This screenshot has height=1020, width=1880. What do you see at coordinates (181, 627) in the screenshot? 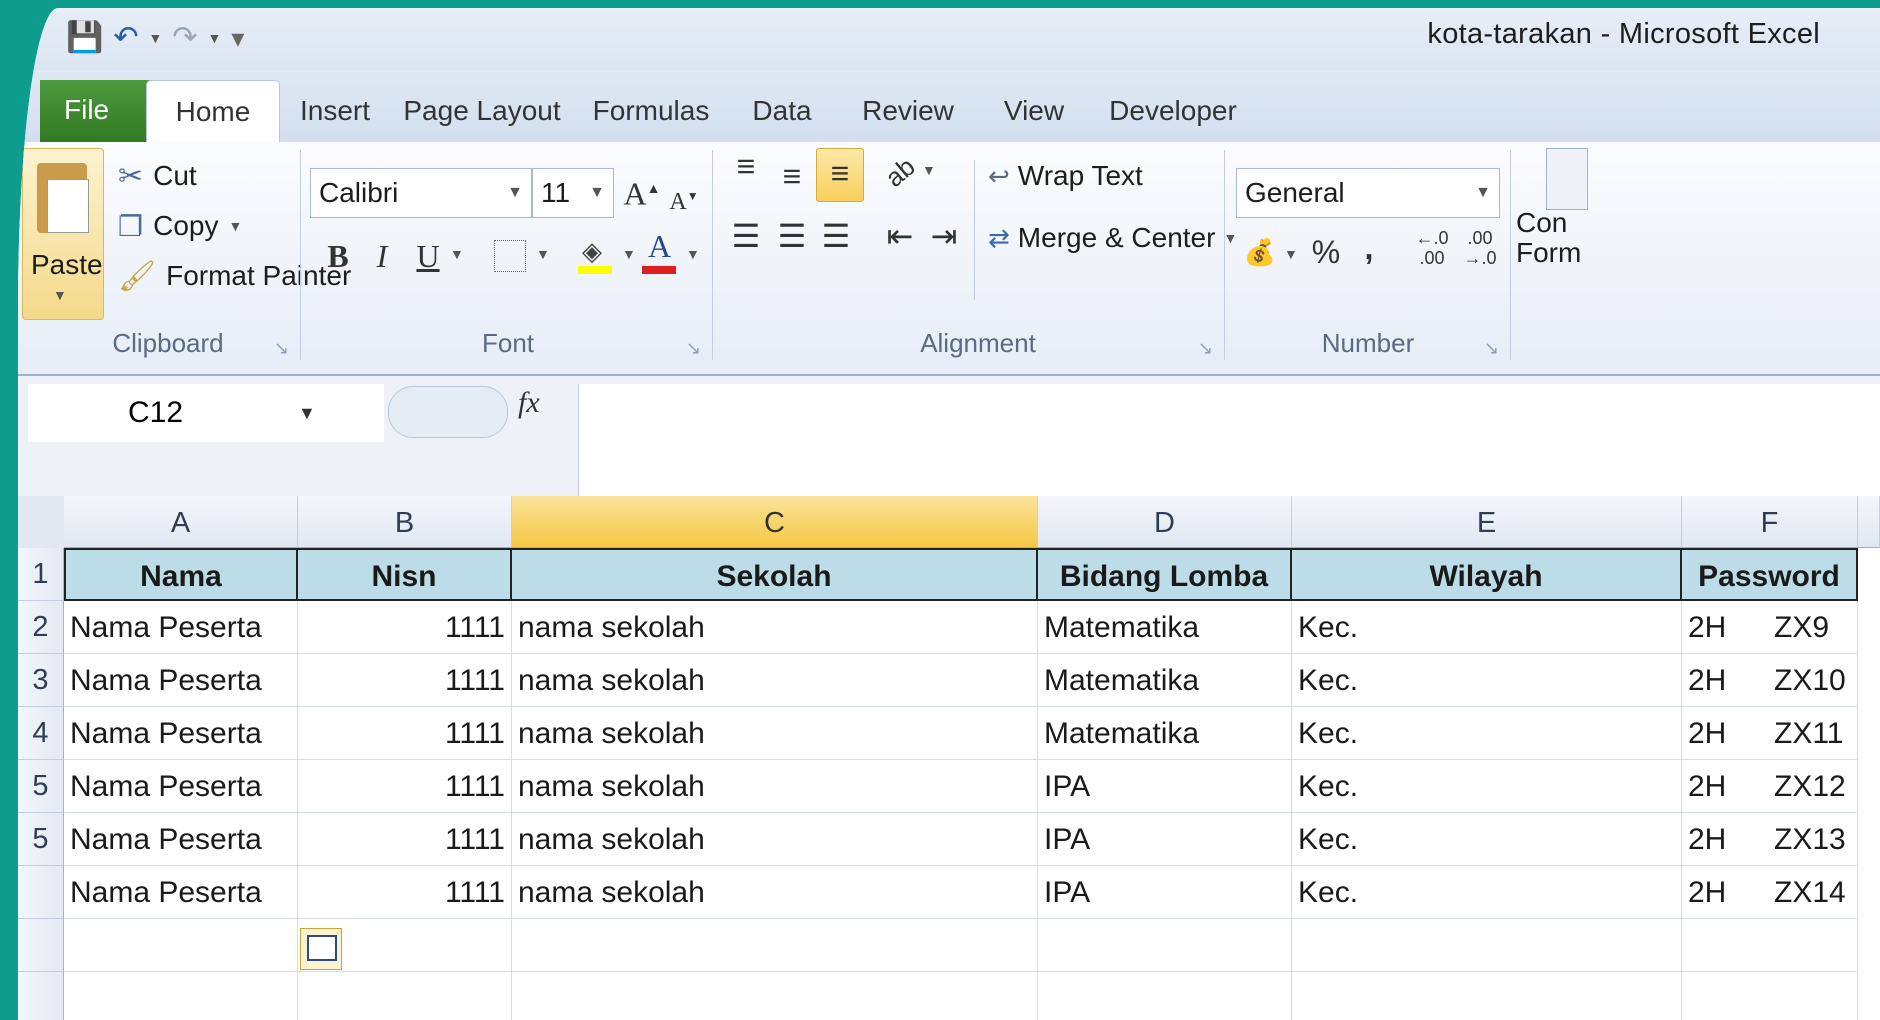
I see `cell-a2: Nama Peserta` at bounding box center [181, 627].